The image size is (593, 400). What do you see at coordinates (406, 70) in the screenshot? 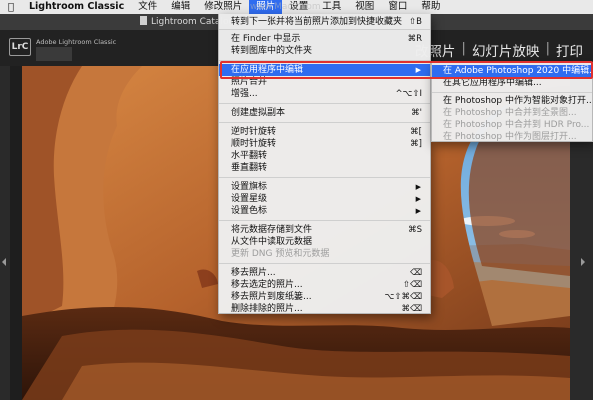
I see `annotation-highlight-box` at bounding box center [406, 70].